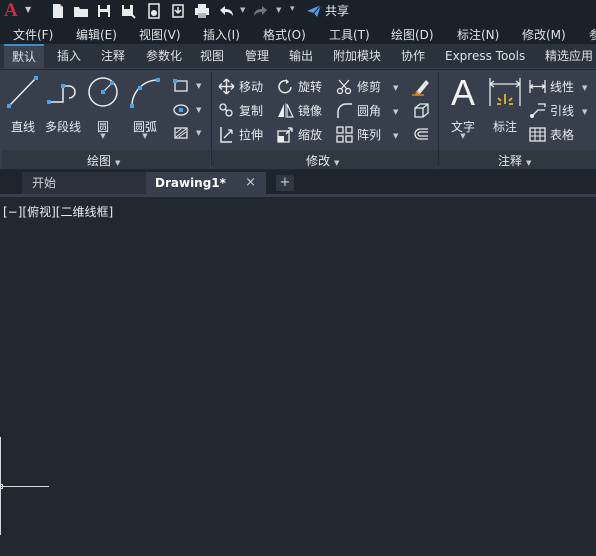 The width and height of the screenshot is (596, 556). What do you see at coordinates (327, 10) in the screenshot?
I see `share-button: 共享` at bounding box center [327, 10].